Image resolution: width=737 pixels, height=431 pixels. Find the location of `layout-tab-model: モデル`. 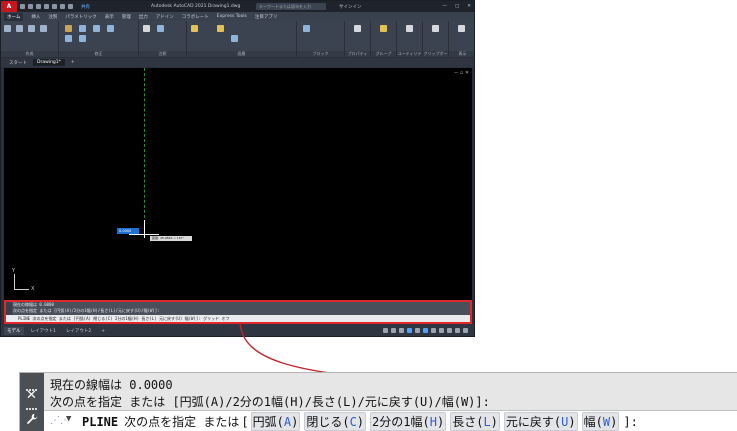

layout-tab-model: モデル is located at coordinates (14, 331).